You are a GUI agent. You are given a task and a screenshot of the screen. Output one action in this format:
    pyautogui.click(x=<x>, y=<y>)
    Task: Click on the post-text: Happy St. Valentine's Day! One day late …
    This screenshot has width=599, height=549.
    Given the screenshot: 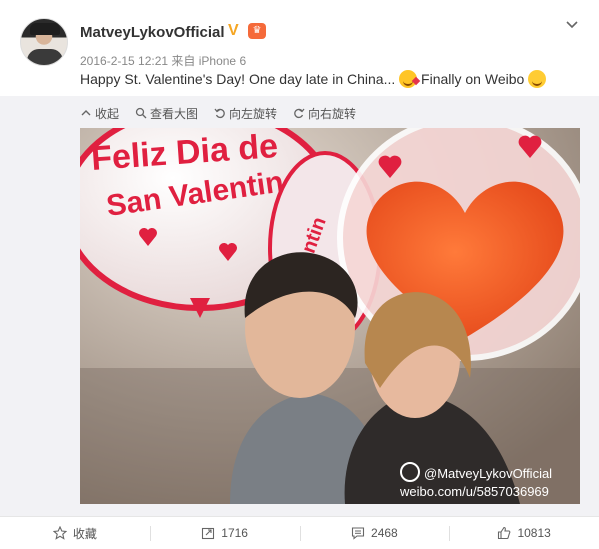 What is the action you would take?
    pyautogui.click(x=313, y=79)
    